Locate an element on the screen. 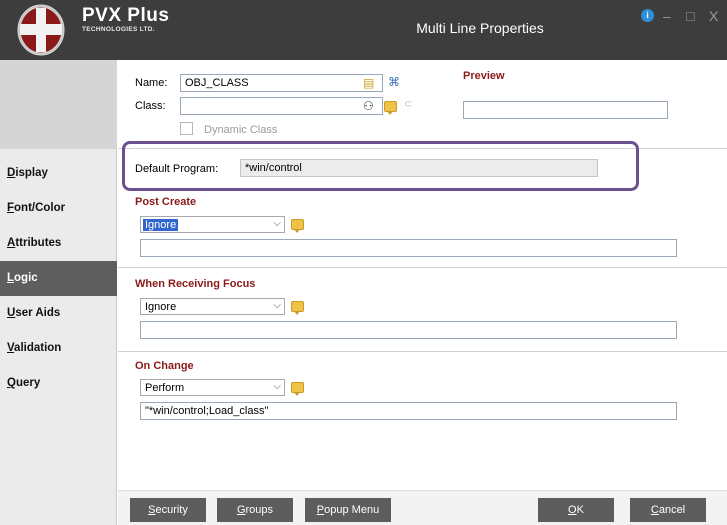 The image size is (727, 525). sidebar-item-display: Display is located at coordinates (58, 173).